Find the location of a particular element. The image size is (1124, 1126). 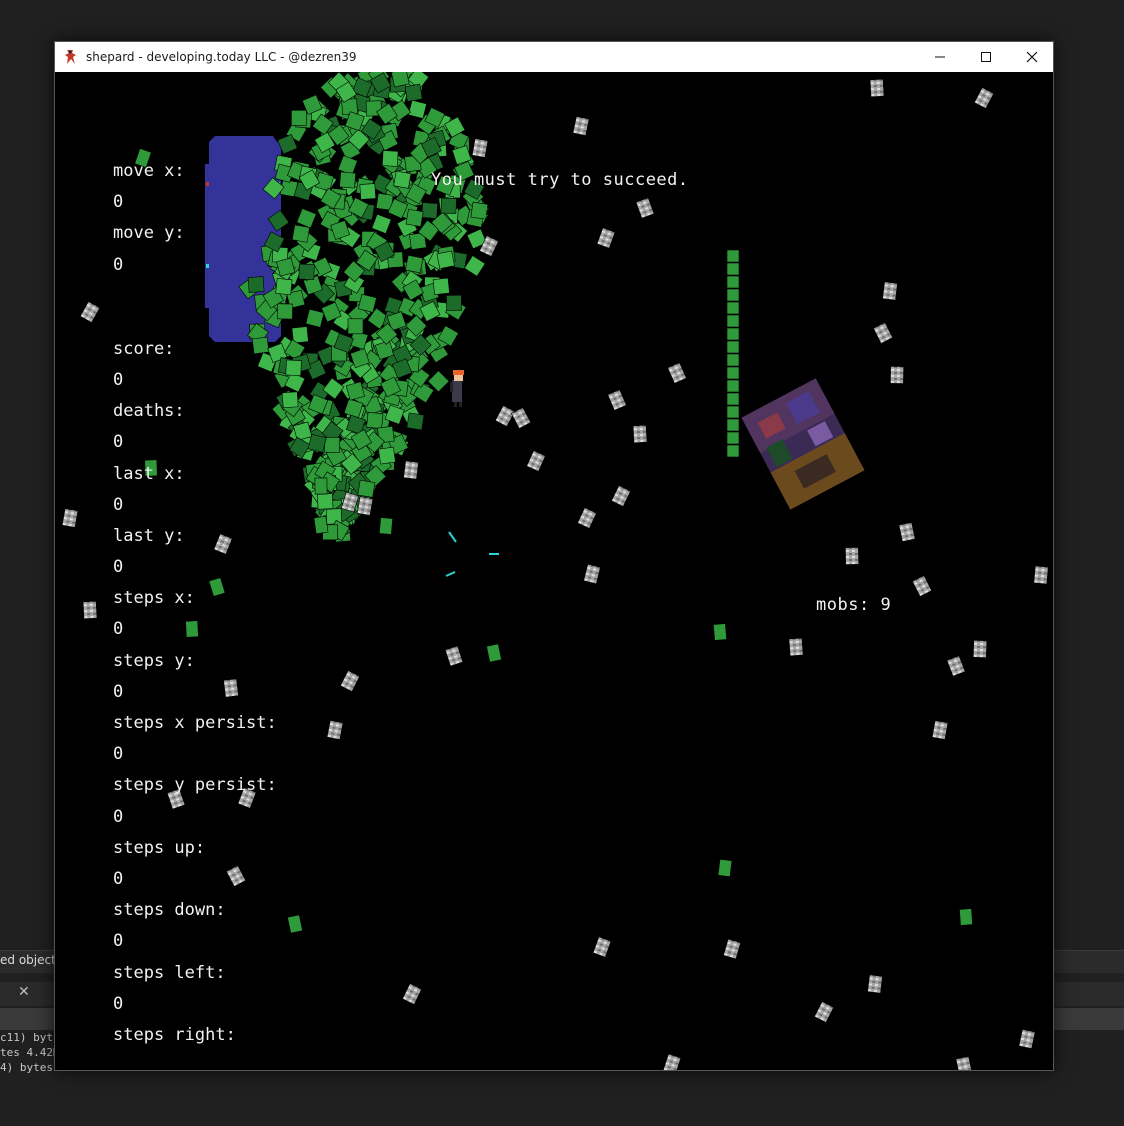

maximize-button is located at coordinates (986, 57).